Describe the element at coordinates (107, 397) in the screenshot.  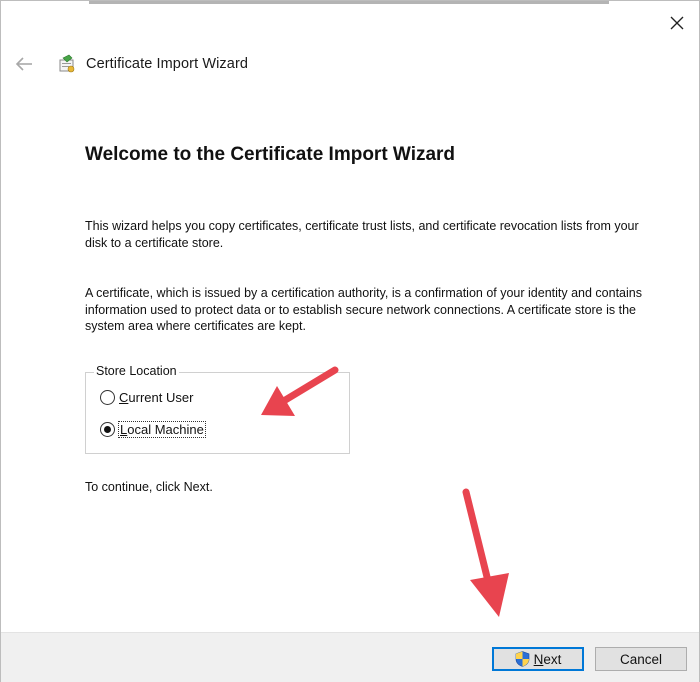
I see `radio-button-current-user` at that location.